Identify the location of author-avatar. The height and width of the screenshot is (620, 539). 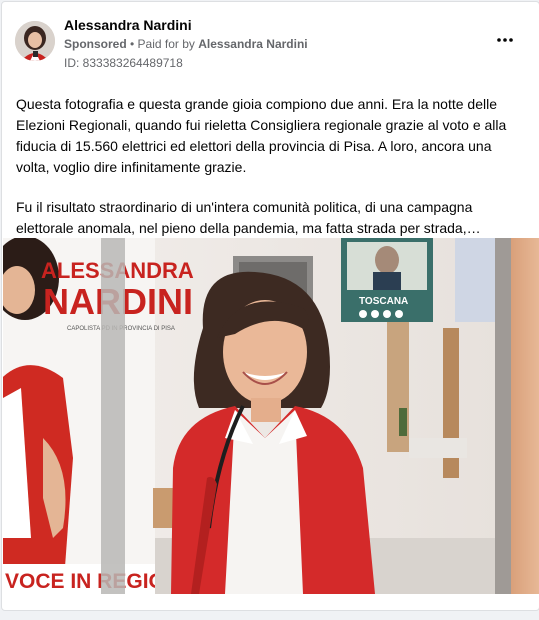
(35, 41).